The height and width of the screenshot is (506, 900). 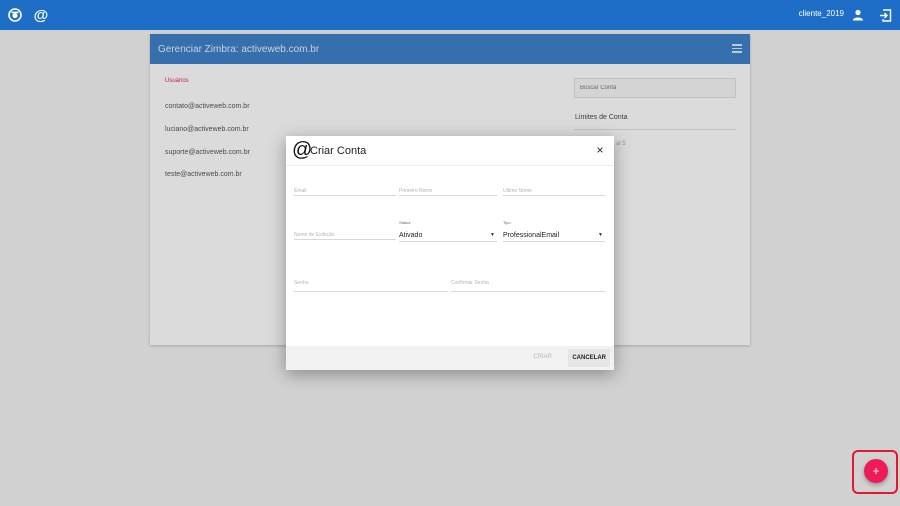 What do you see at coordinates (542, 357) in the screenshot?
I see `create-button: CRIAR` at bounding box center [542, 357].